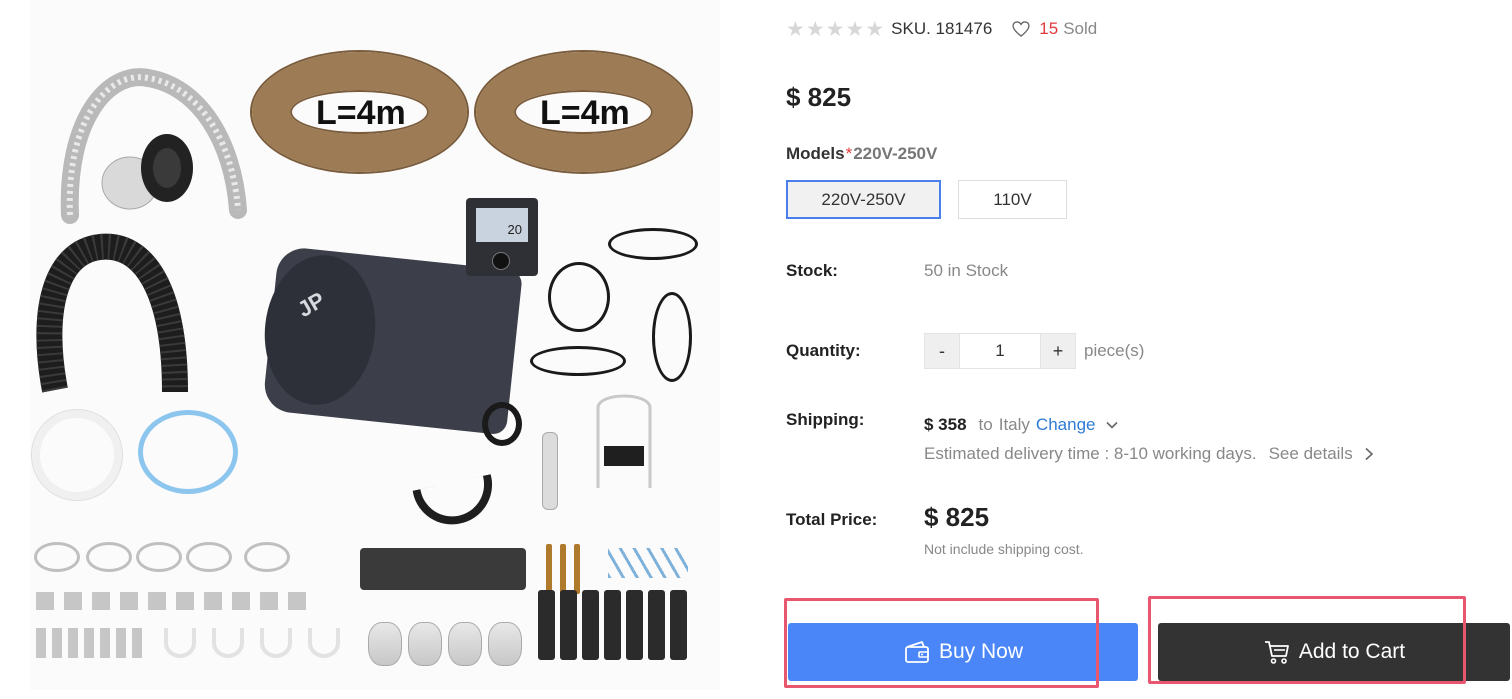 Image resolution: width=1512 pixels, height=699 pixels. I want to click on quantity-input: 1, so click(1000, 351).